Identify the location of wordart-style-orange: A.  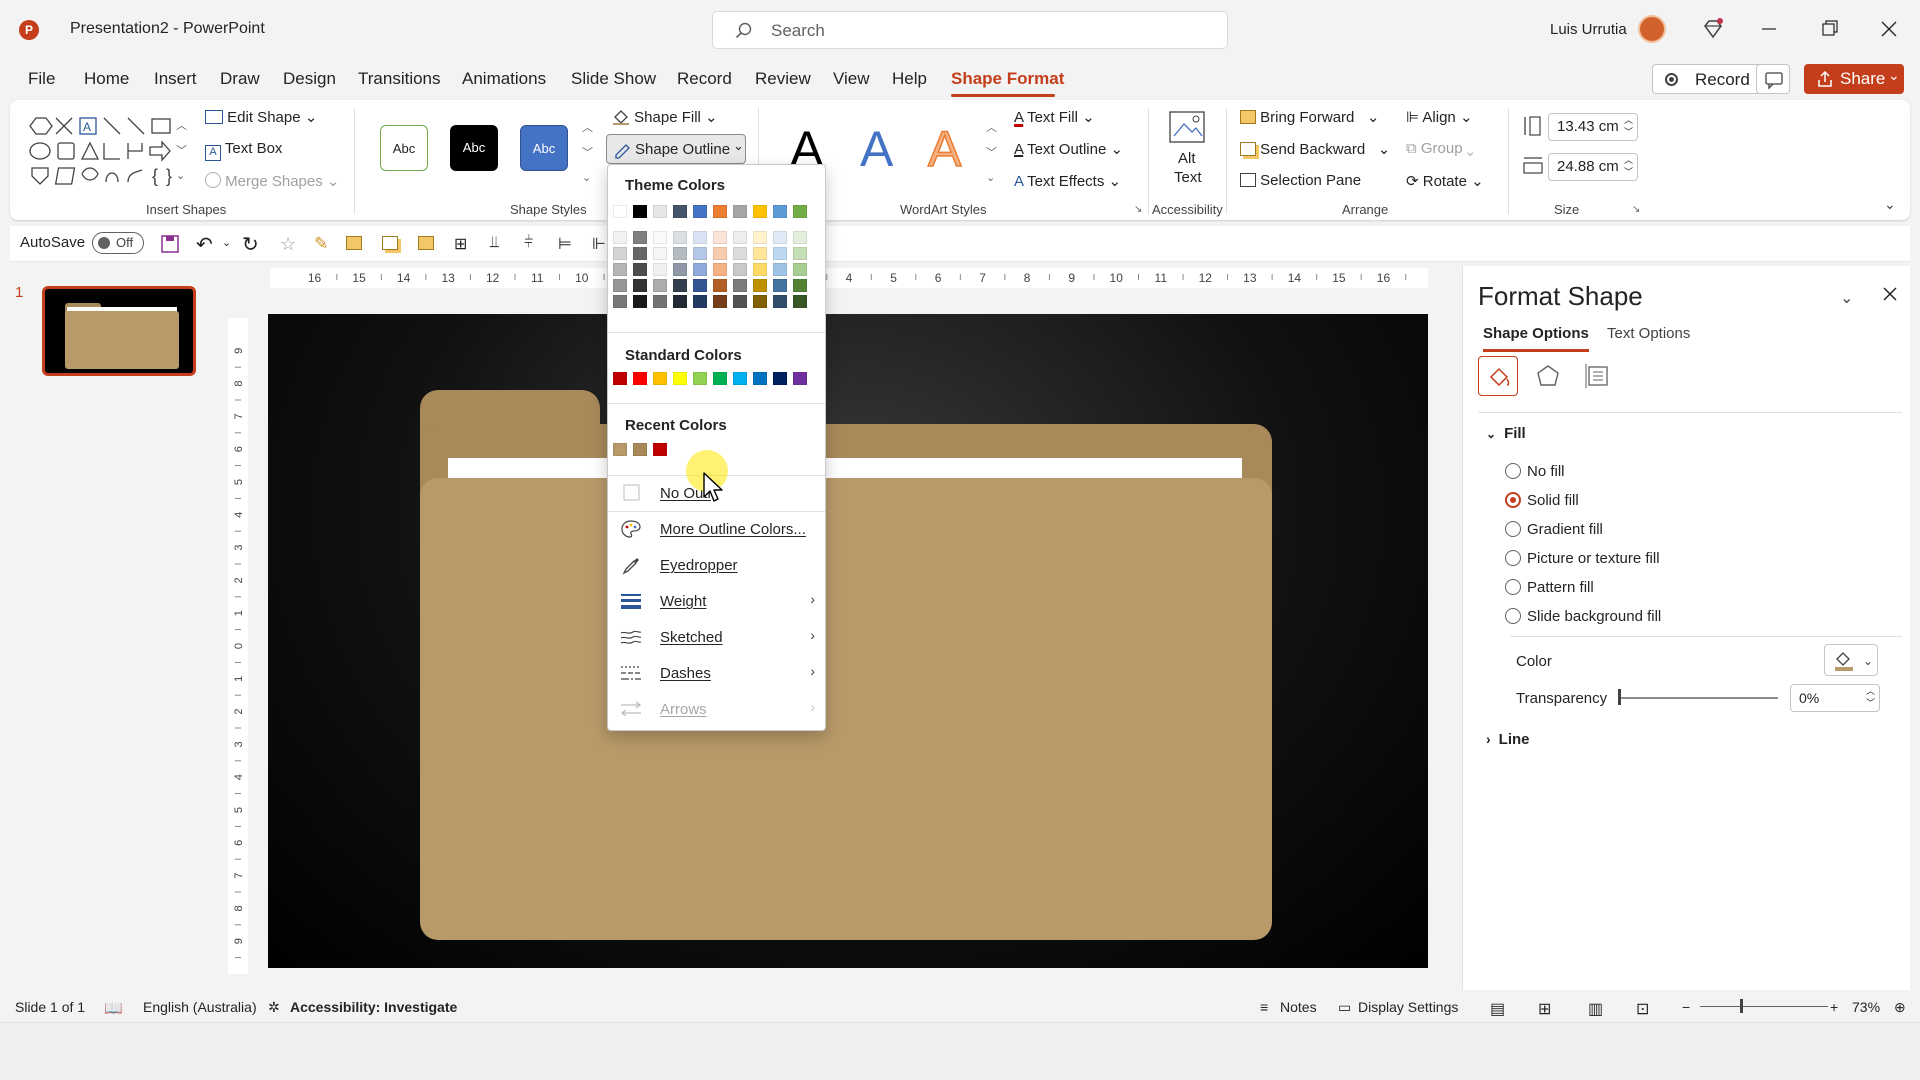
(944, 149).